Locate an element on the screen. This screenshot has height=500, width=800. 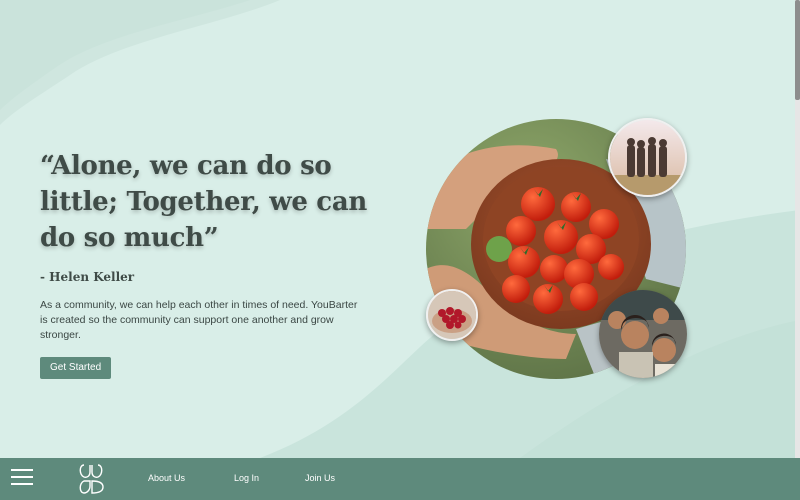
scrollbar-thumb is located at coordinates (797, 50).